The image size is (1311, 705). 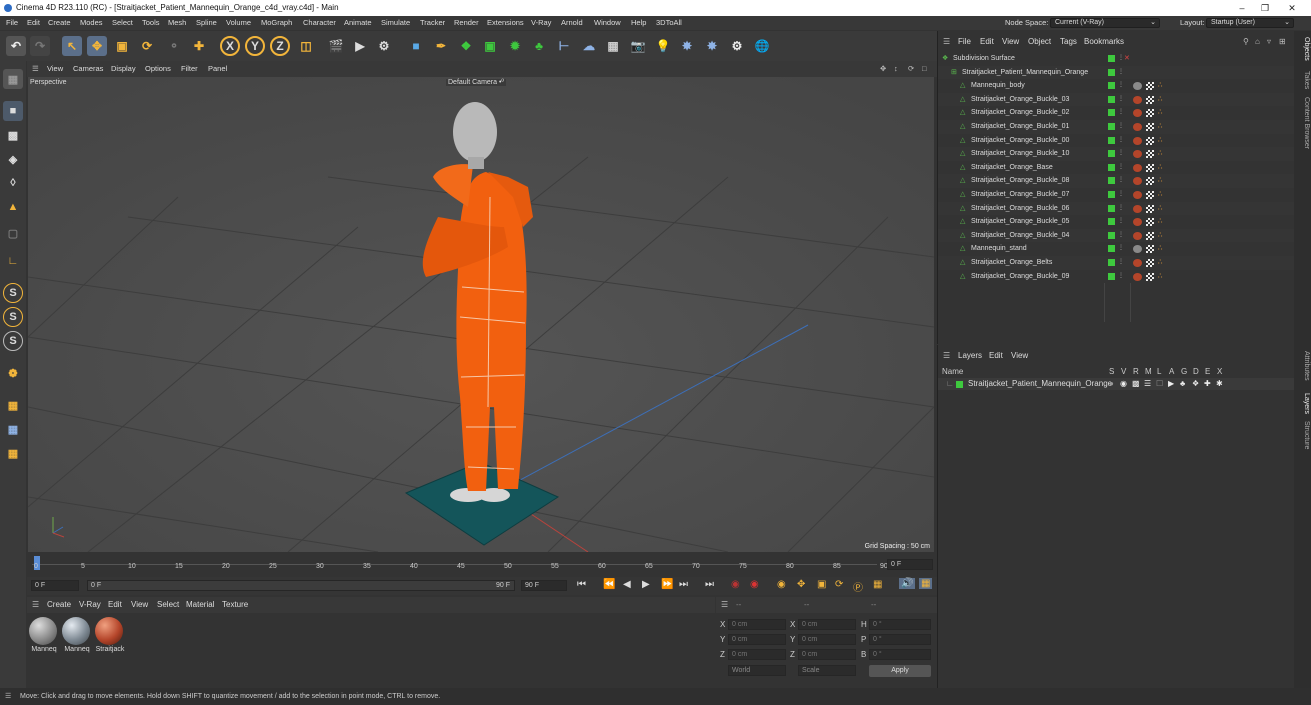 What do you see at coordinates (13, 317) in the screenshot?
I see `snap-settings-icon: S` at bounding box center [13, 317].